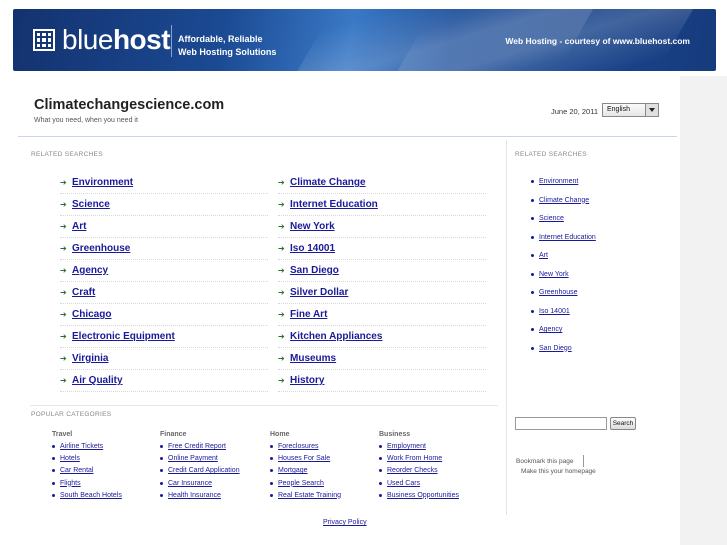  What do you see at coordinates (319, 292) in the screenshot?
I see `related-search-link: Silver Dollar` at bounding box center [319, 292].